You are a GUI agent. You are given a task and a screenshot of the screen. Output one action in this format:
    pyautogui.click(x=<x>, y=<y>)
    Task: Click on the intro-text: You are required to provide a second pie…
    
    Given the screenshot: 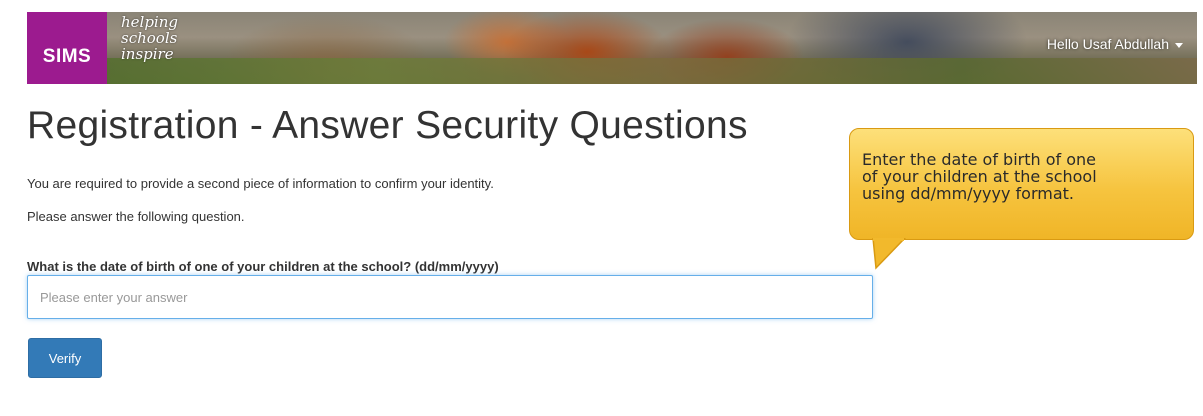 What is the action you would take?
    pyautogui.click(x=260, y=183)
    